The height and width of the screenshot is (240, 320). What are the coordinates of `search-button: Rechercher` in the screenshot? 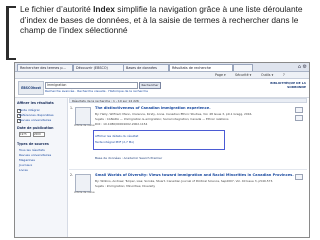 It's located at (150, 85).